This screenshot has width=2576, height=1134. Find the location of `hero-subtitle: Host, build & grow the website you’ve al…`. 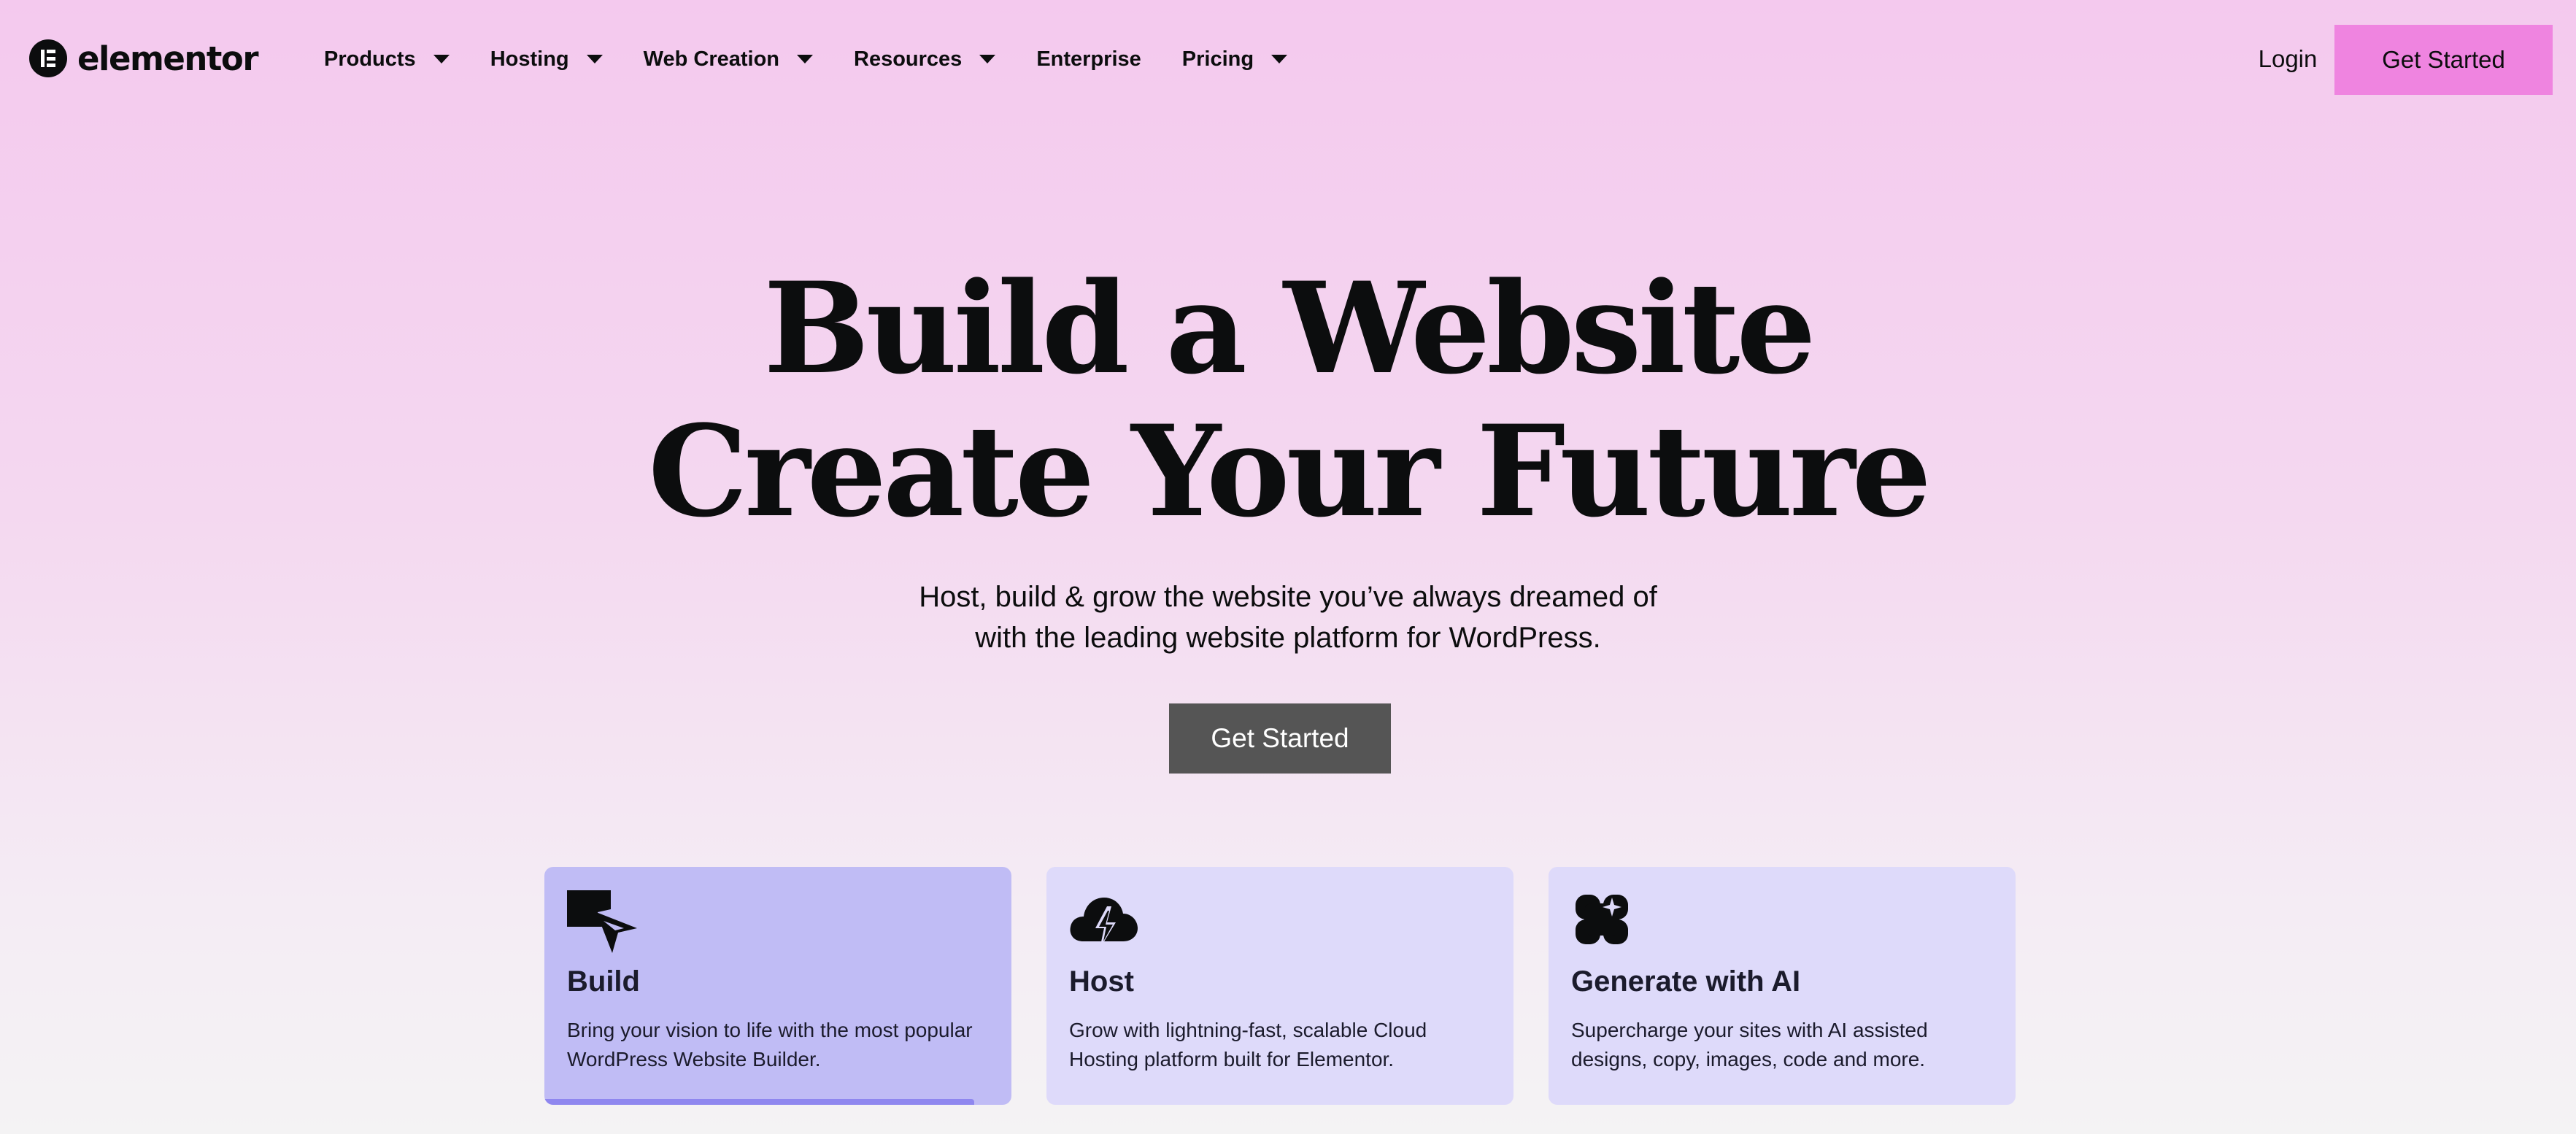

hero-subtitle: Host, build & grow the website you’ve al… is located at coordinates (1288, 617).